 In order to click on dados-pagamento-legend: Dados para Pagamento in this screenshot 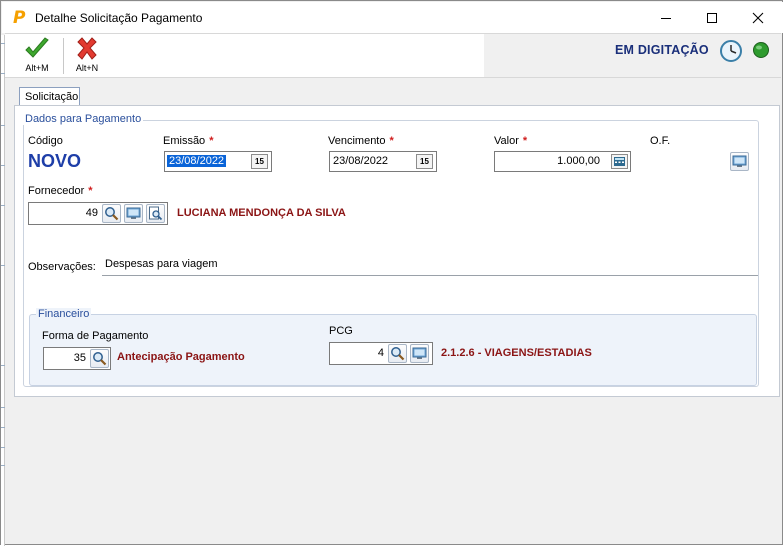, I will do `click(83, 119)`.